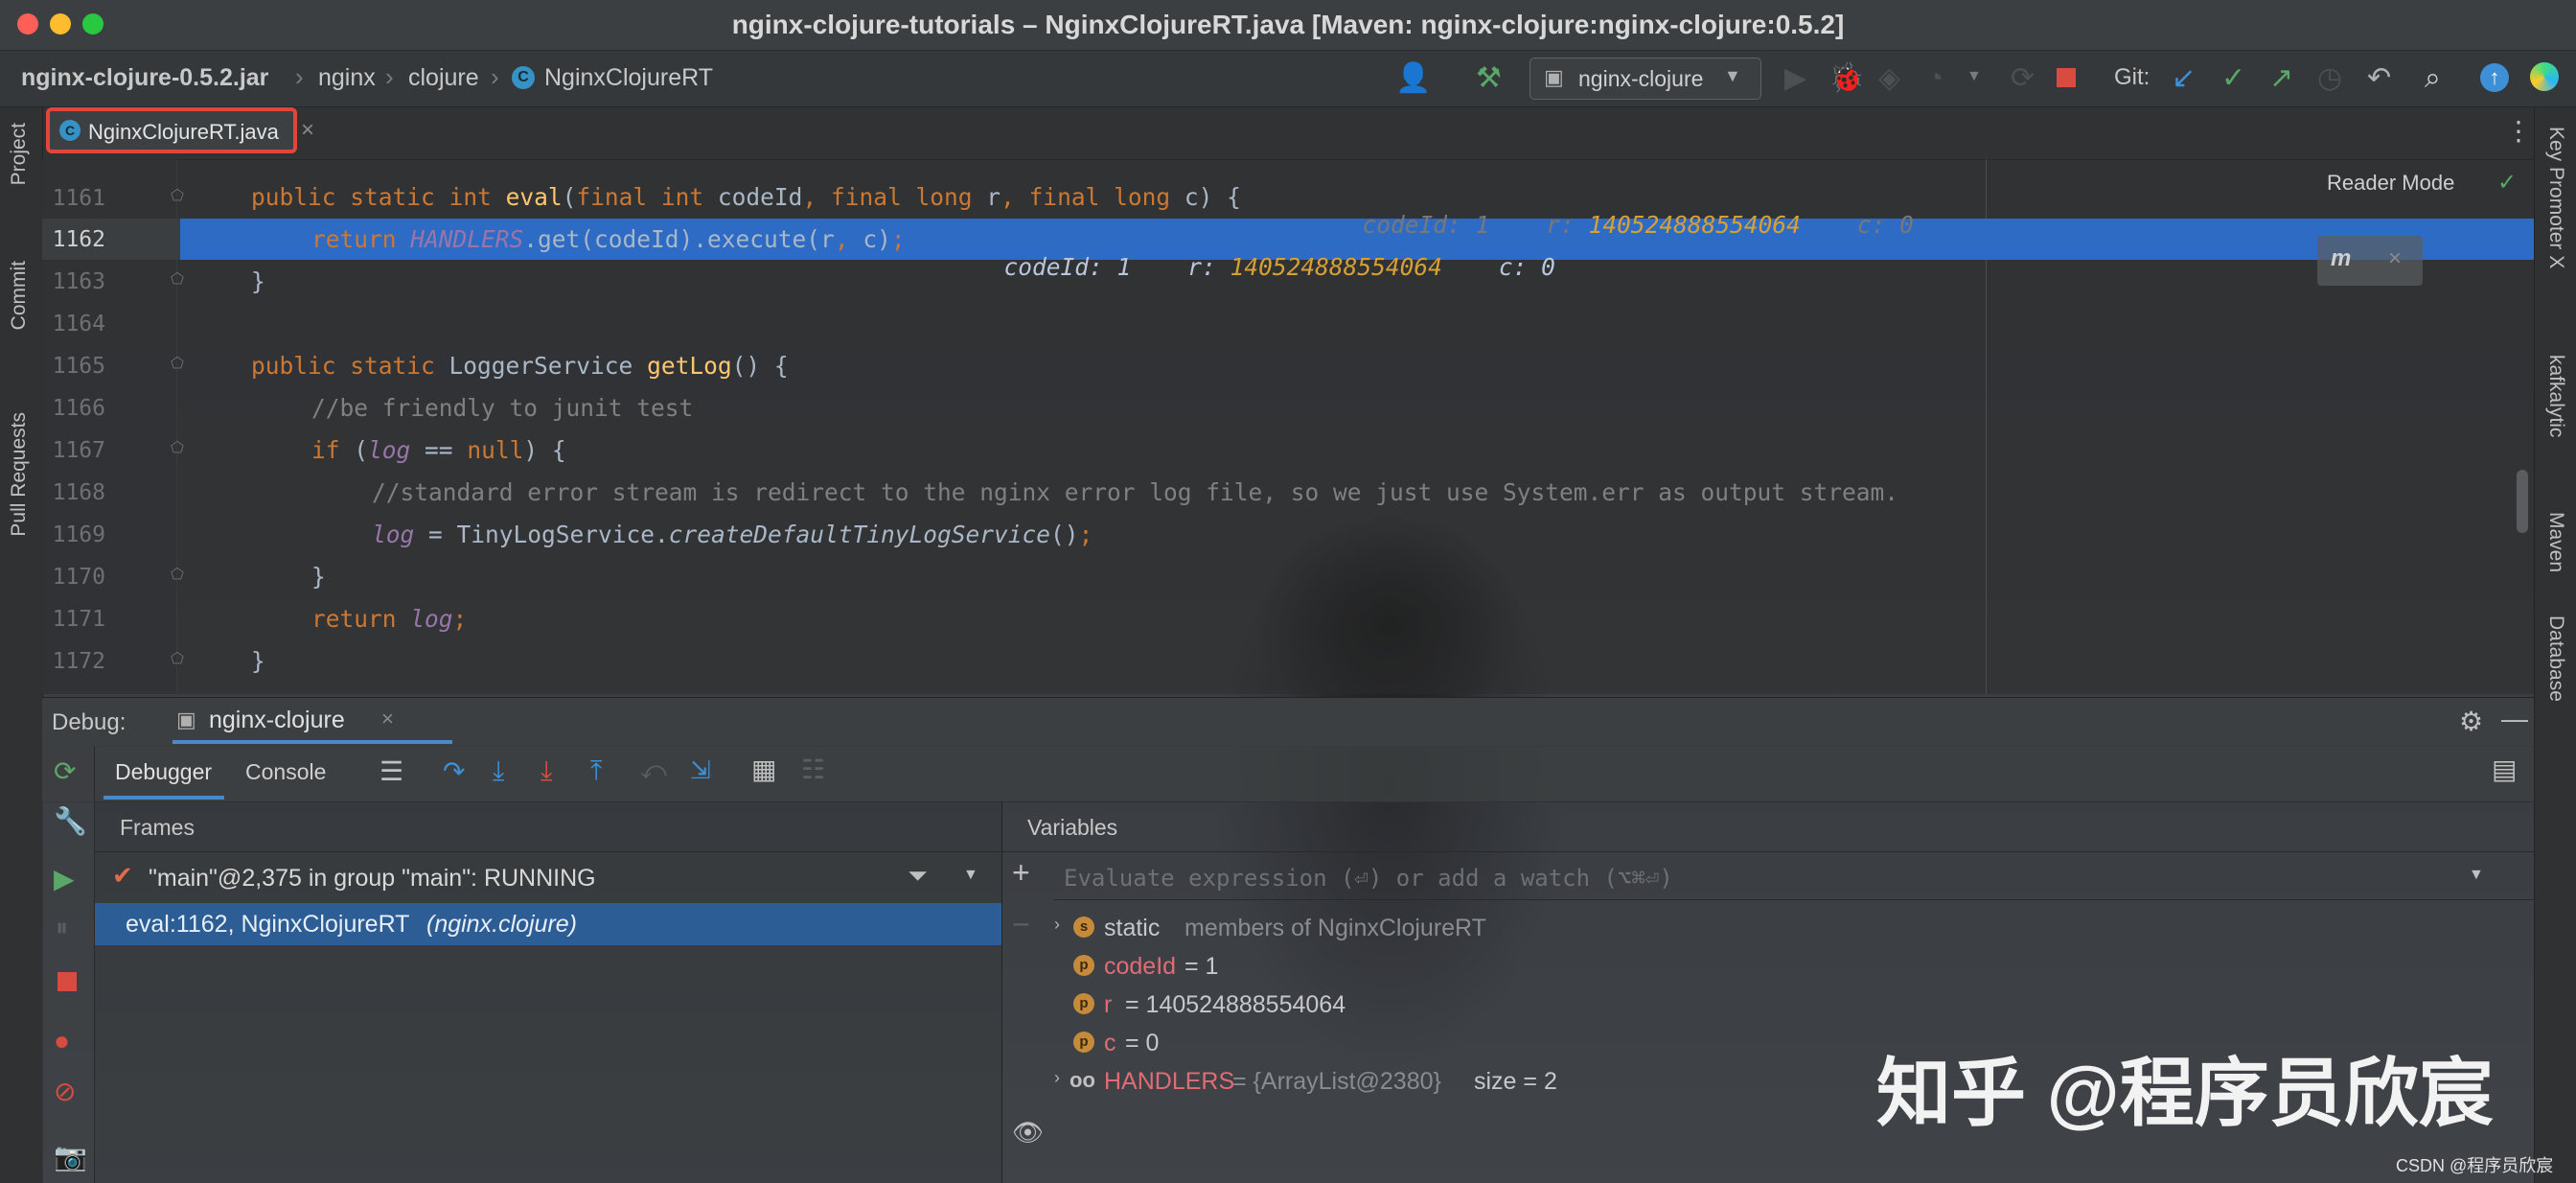 Image resolution: width=2576 pixels, height=1183 pixels. Describe the element at coordinates (1645, 79) in the screenshot. I see `run-config-select: ▣ nginx-clojure ▼` at that location.